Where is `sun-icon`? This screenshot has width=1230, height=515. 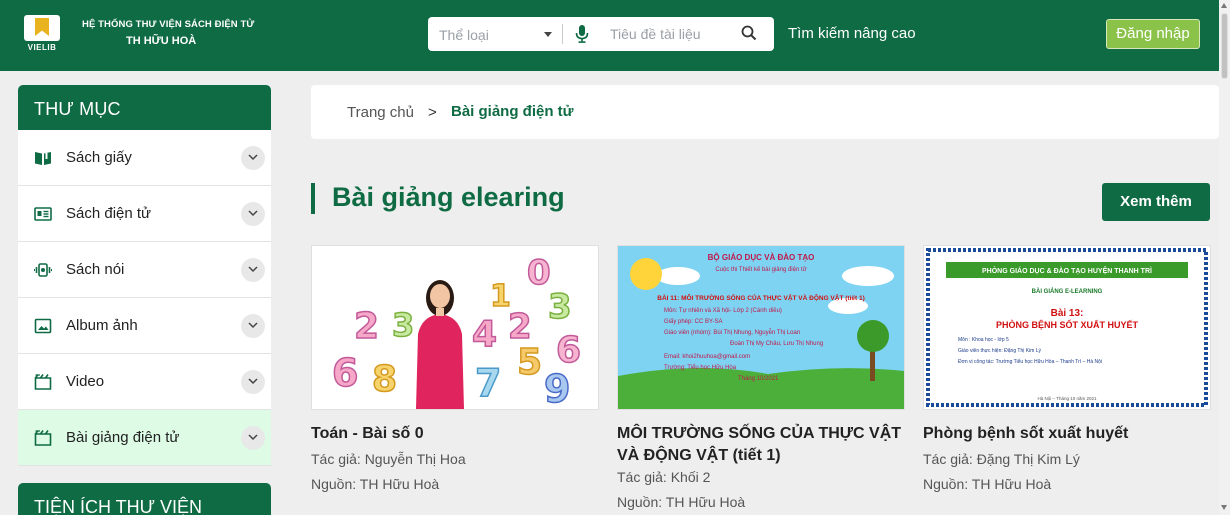
sun-icon is located at coordinates (646, 274).